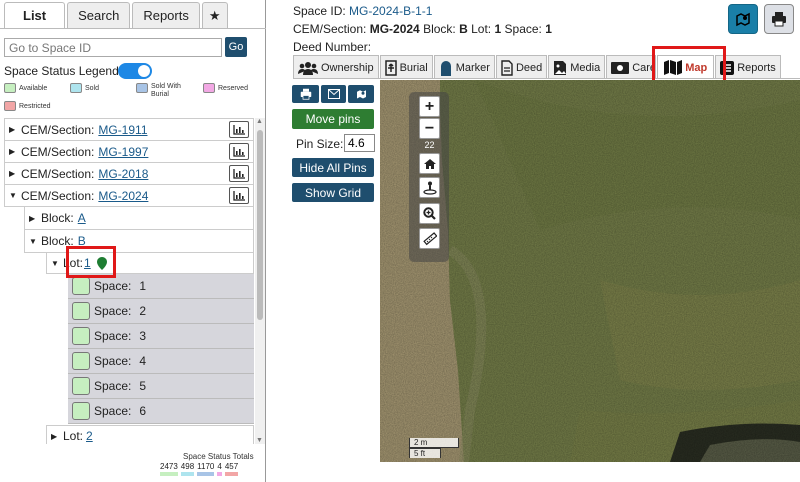  I want to click on tree-section-row: ▶ CEM/Section: MG-1911, so click(129, 129).